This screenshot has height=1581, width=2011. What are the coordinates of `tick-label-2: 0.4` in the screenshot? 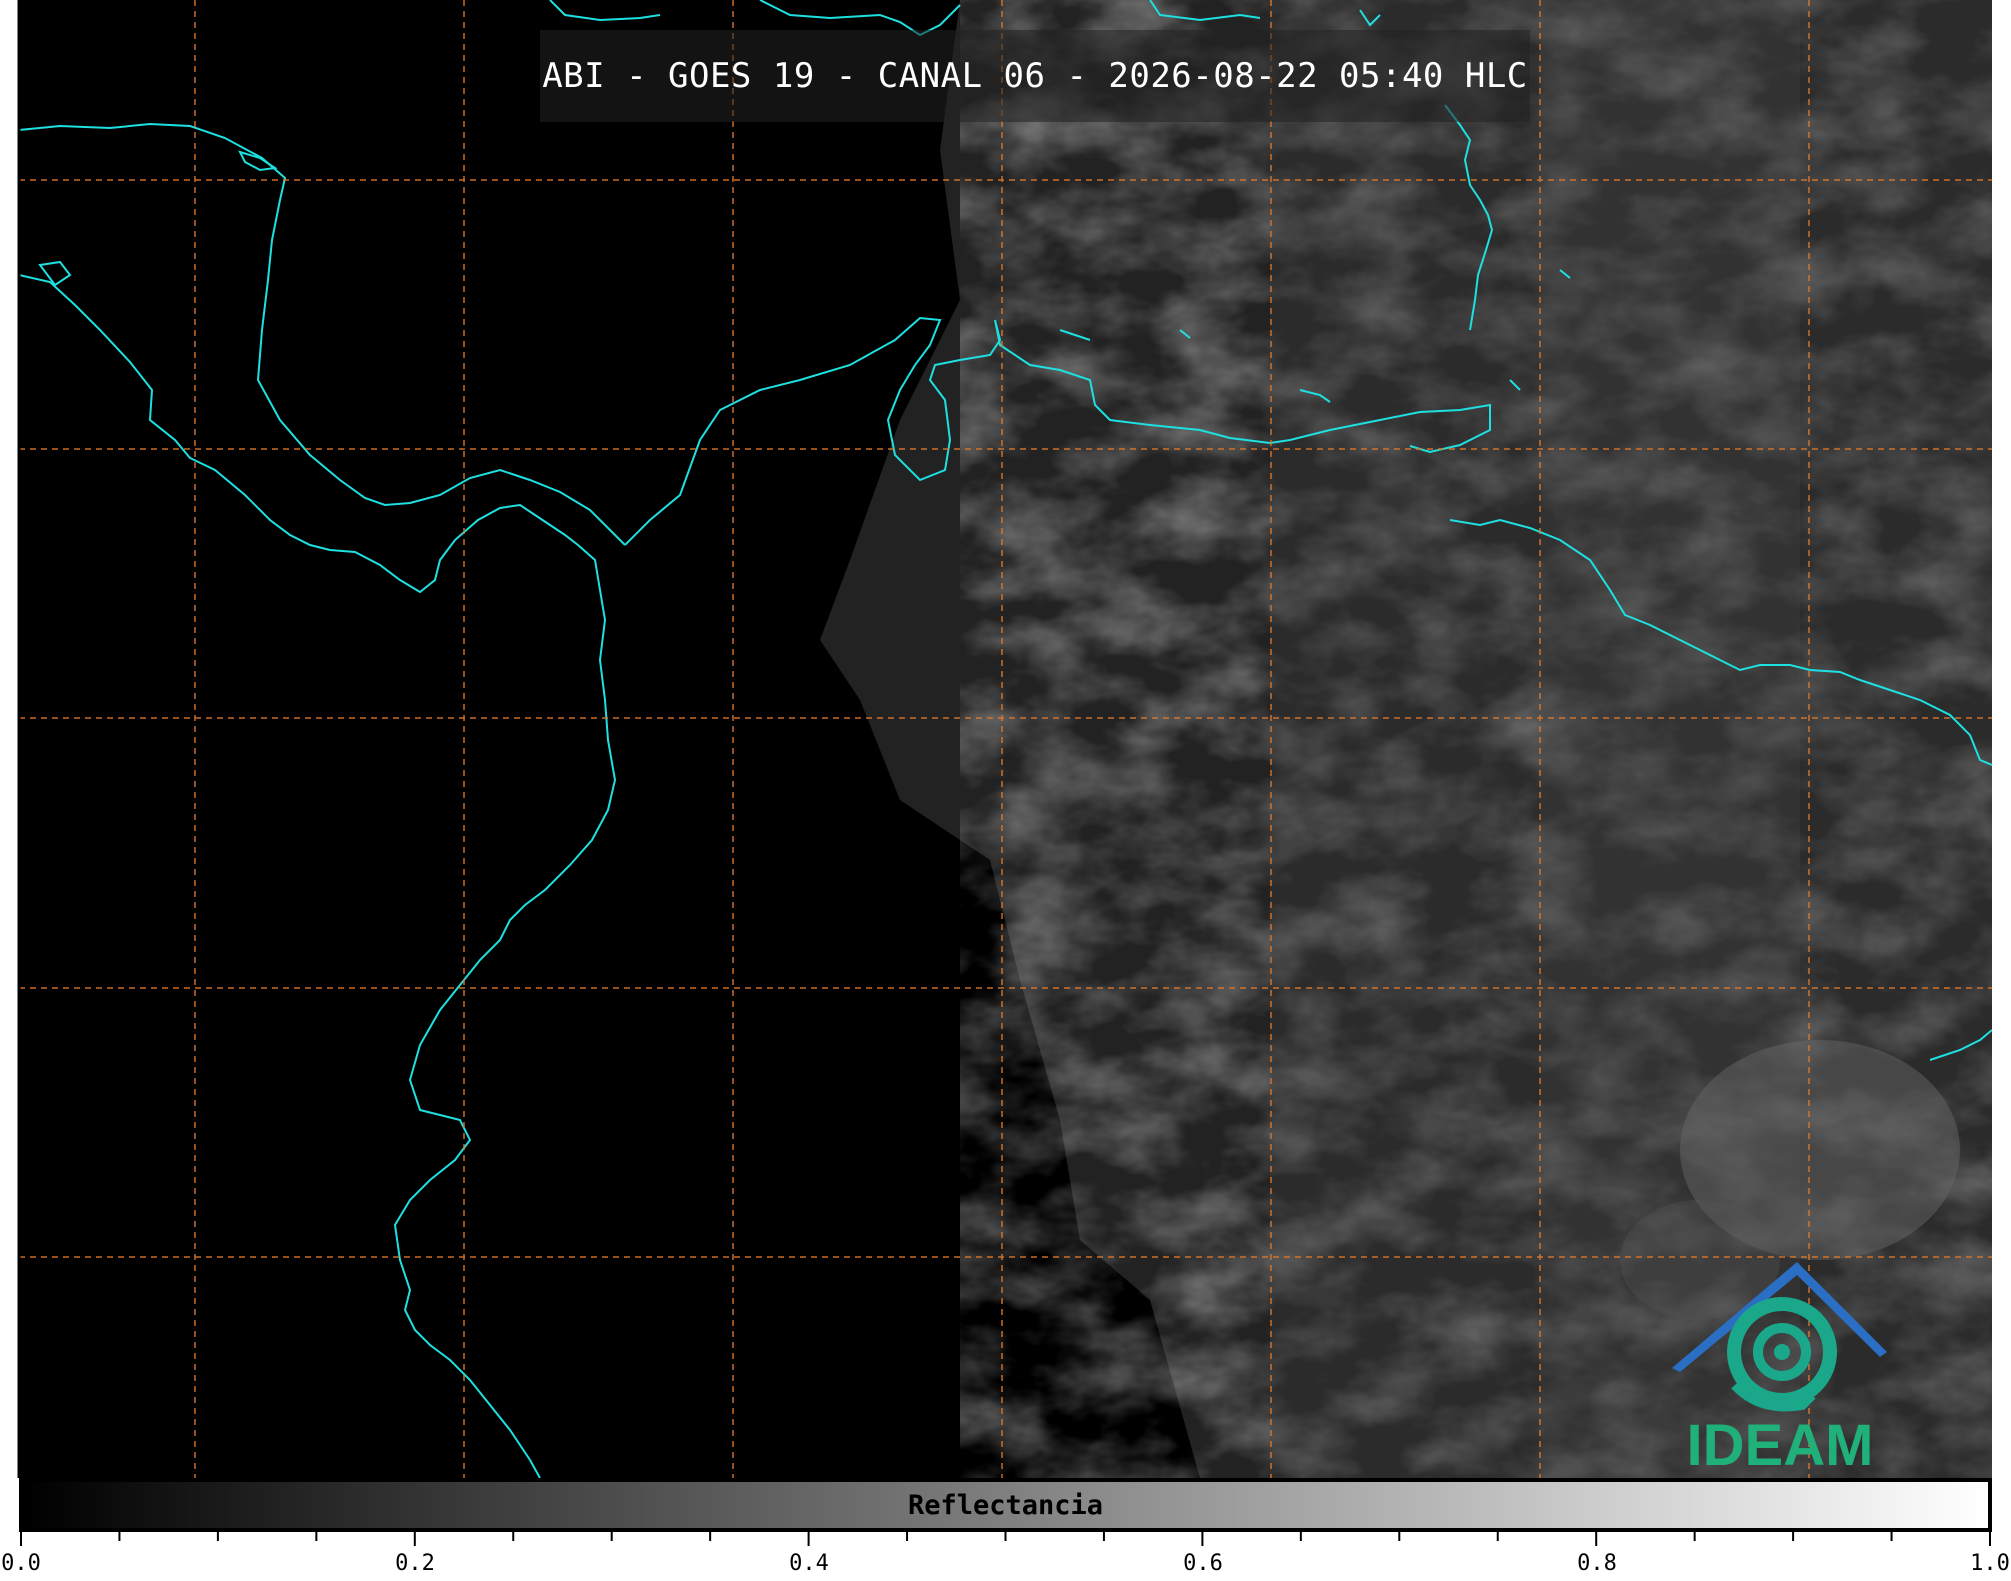 It's located at (809, 1563).